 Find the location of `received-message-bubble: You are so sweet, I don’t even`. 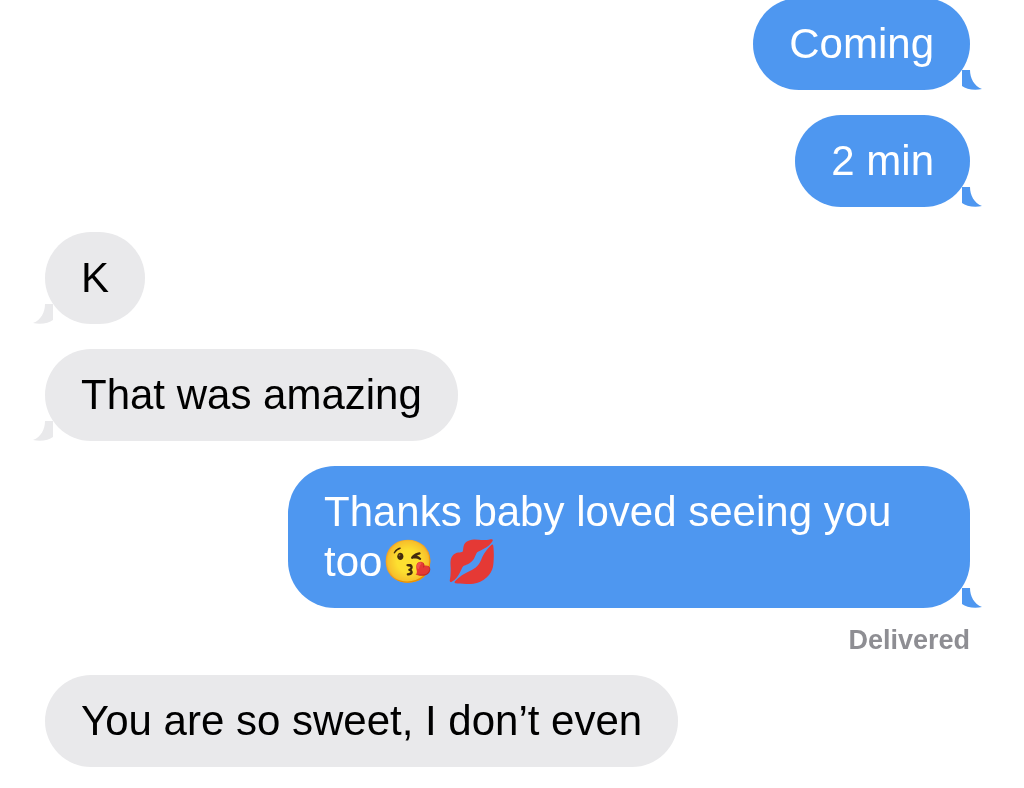

received-message-bubble: You are so sweet, I don’t even is located at coordinates (362, 721).